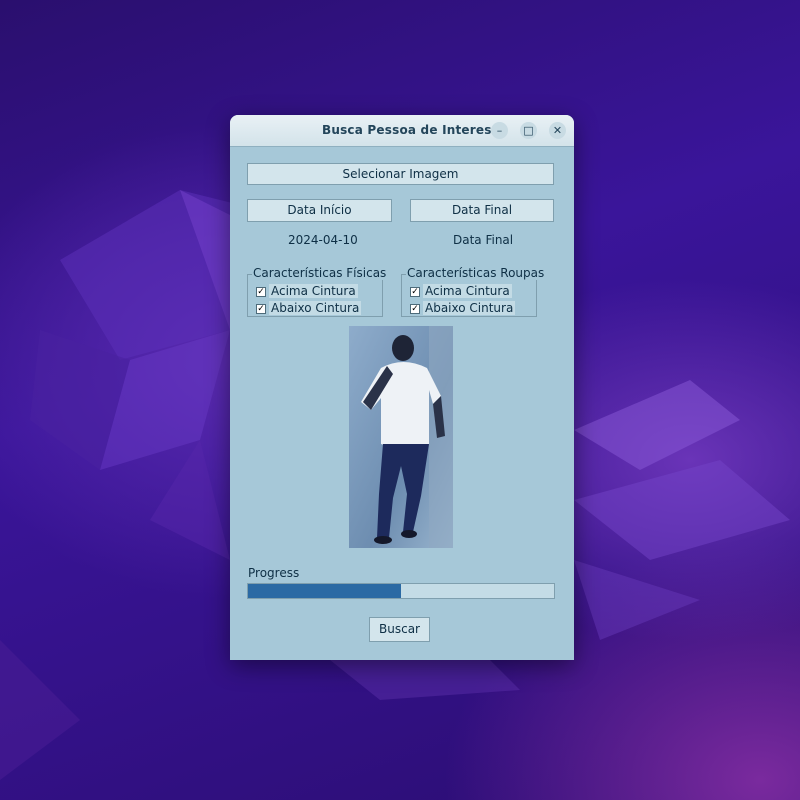 The width and height of the screenshot is (800, 800). What do you see at coordinates (482, 210) in the screenshot?
I see `end-date-button: Data Final` at bounding box center [482, 210].